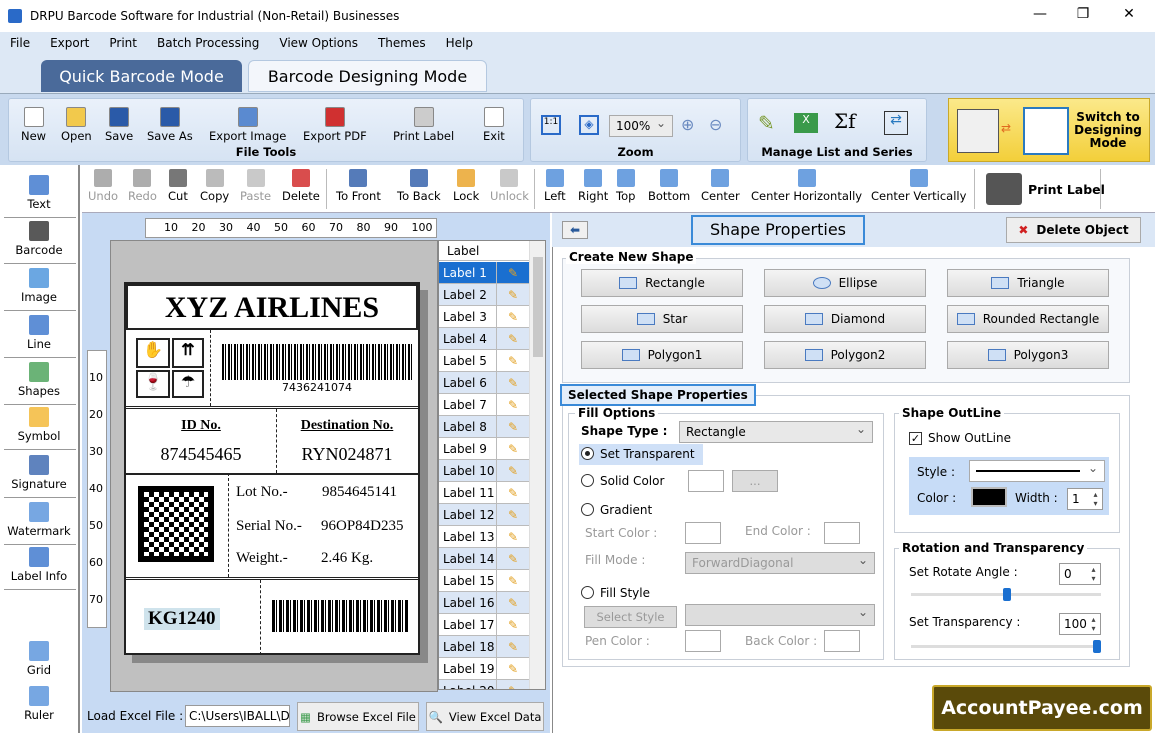 This screenshot has width=1155, height=733. I want to click on sidebar-grid-button: Grid, so click(39, 659).